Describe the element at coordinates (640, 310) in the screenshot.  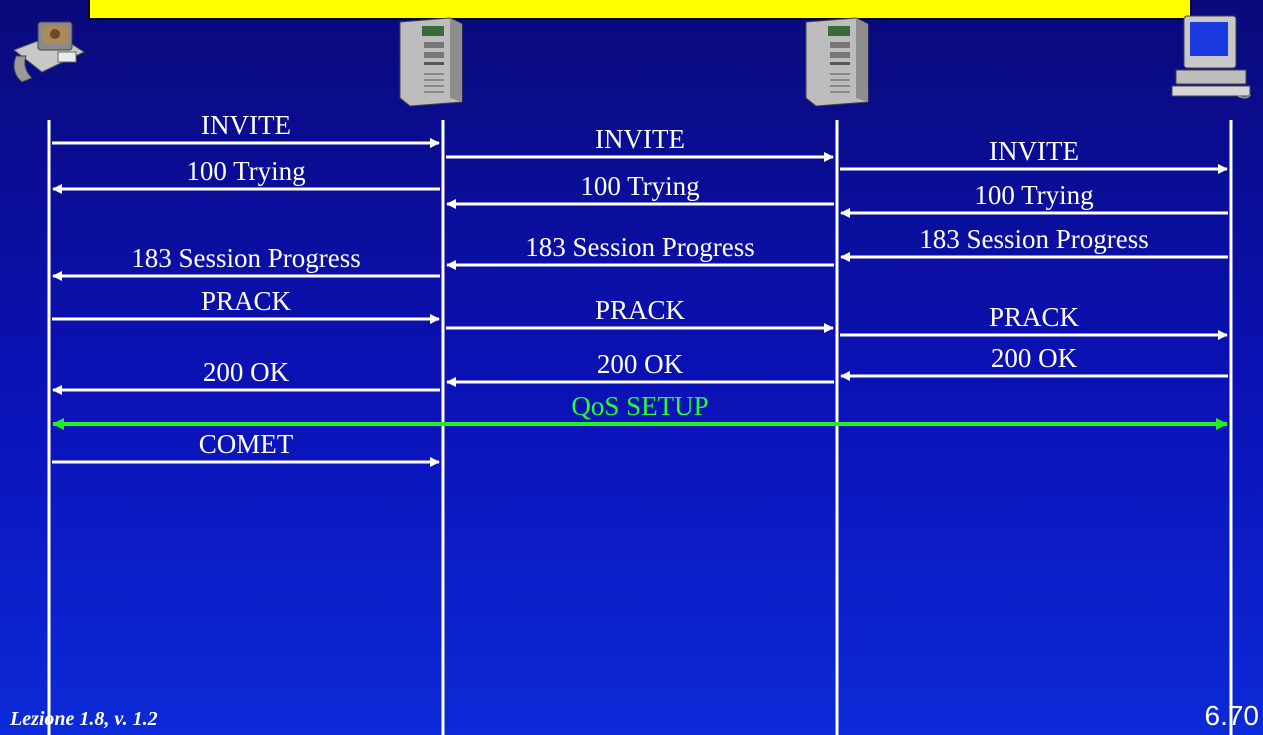
I see `message-label-8: PRACK` at that location.